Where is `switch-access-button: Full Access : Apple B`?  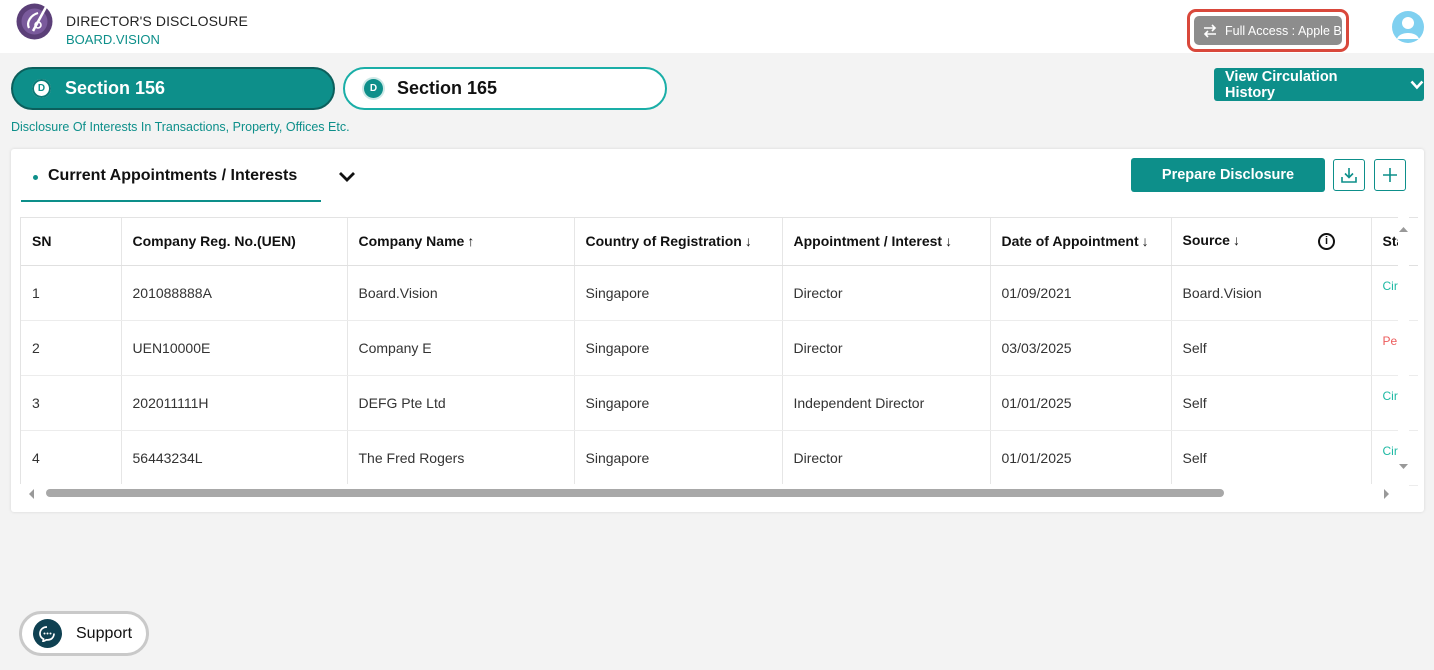 switch-access-button: Full Access : Apple B is located at coordinates (1268, 30).